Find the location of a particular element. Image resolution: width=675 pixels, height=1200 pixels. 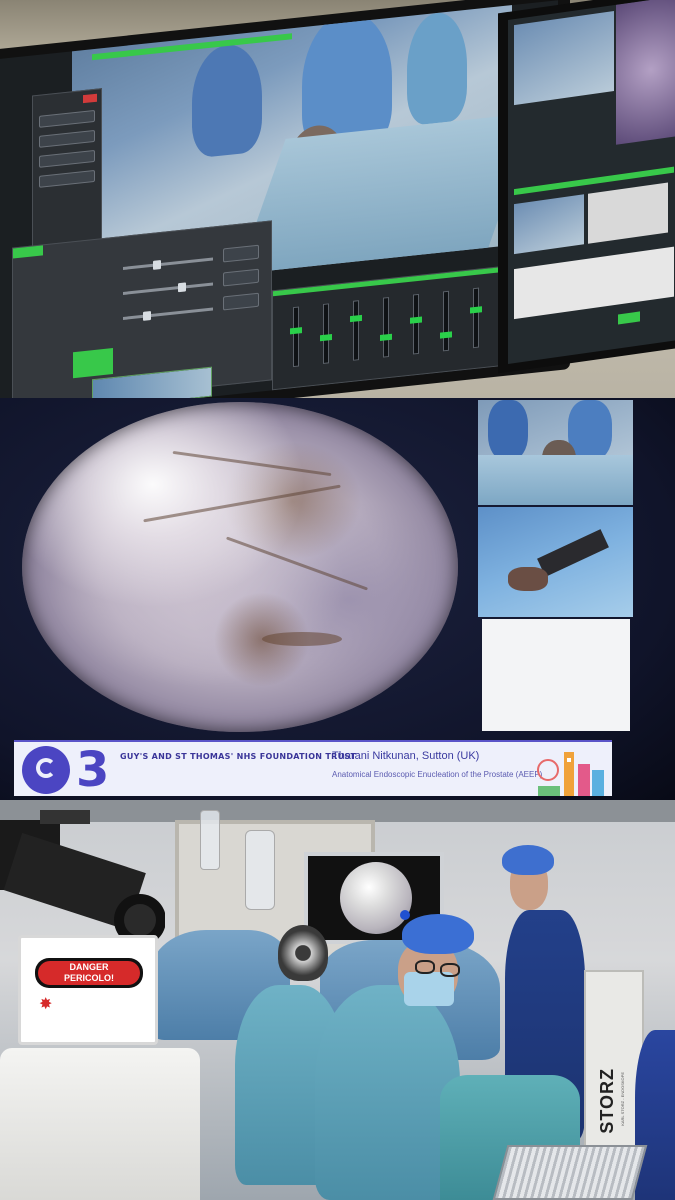

speaker-name: Tharani Nitkunan, Sutton (UK) is located at coordinates (406, 756).